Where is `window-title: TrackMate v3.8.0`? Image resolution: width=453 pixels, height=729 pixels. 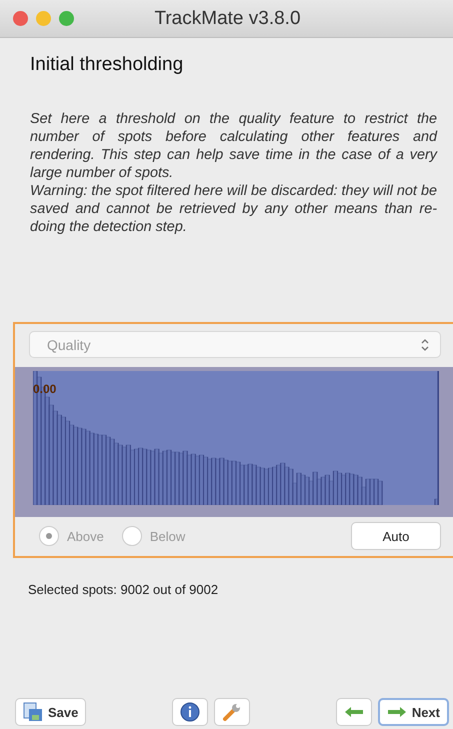 window-title: TrackMate v3.8.0 is located at coordinates (227, 19).